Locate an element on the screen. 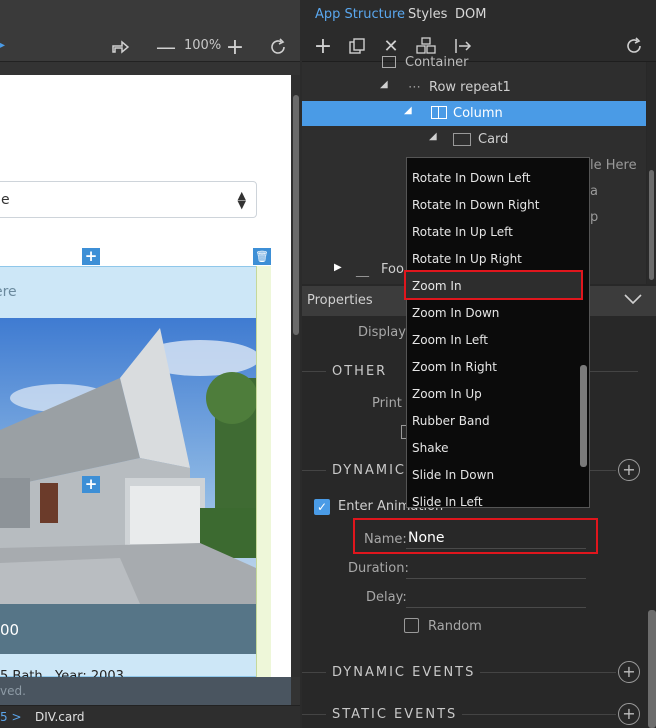 This screenshot has height=728, width=656. enter-animation-checkbox: ✓ is located at coordinates (322, 507).